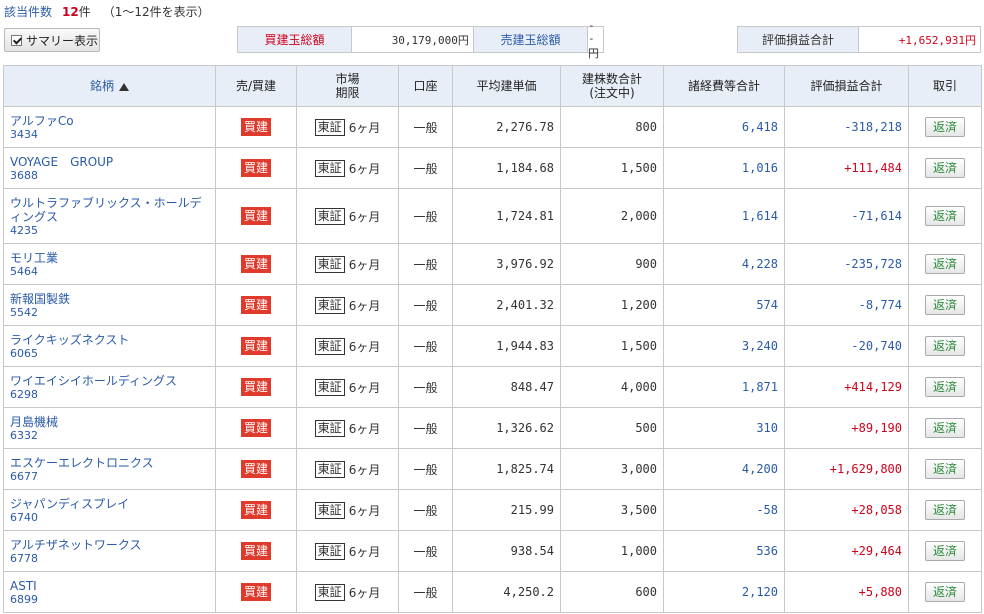  I want to click on stock-name-link: アルファCo, so click(109, 121).